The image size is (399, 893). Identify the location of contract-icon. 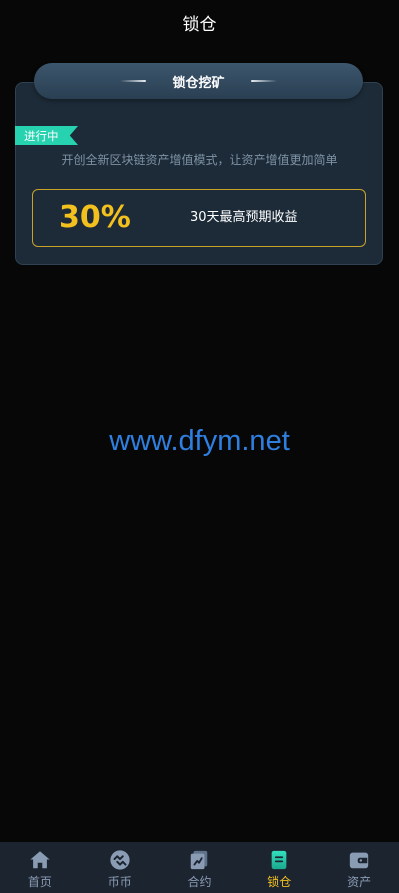
(199, 860).